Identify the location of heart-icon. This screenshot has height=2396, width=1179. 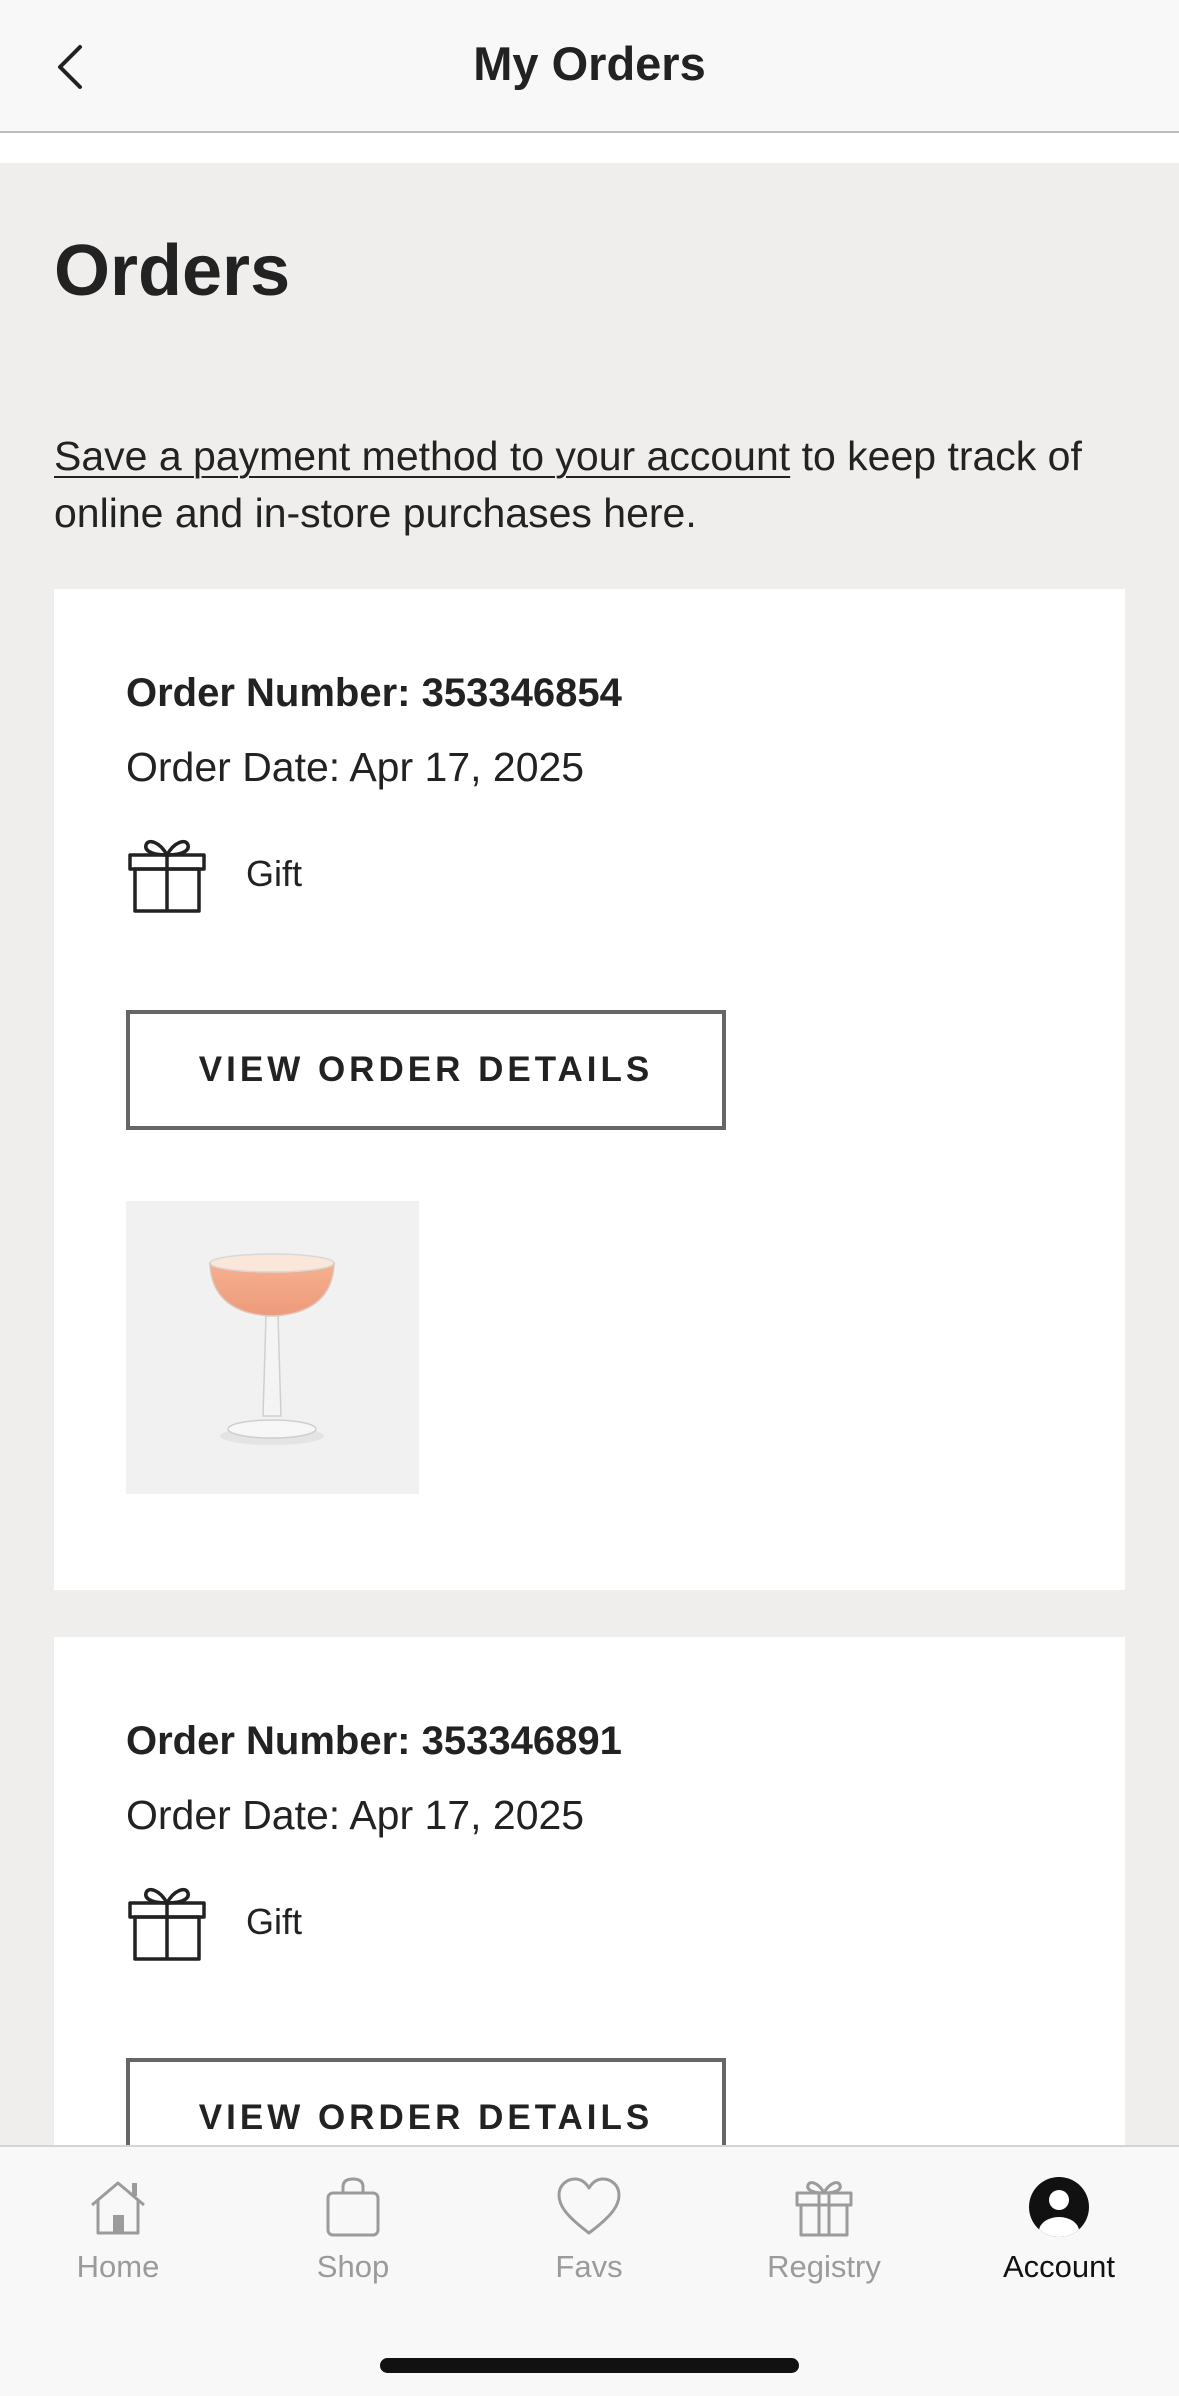
(589, 2206).